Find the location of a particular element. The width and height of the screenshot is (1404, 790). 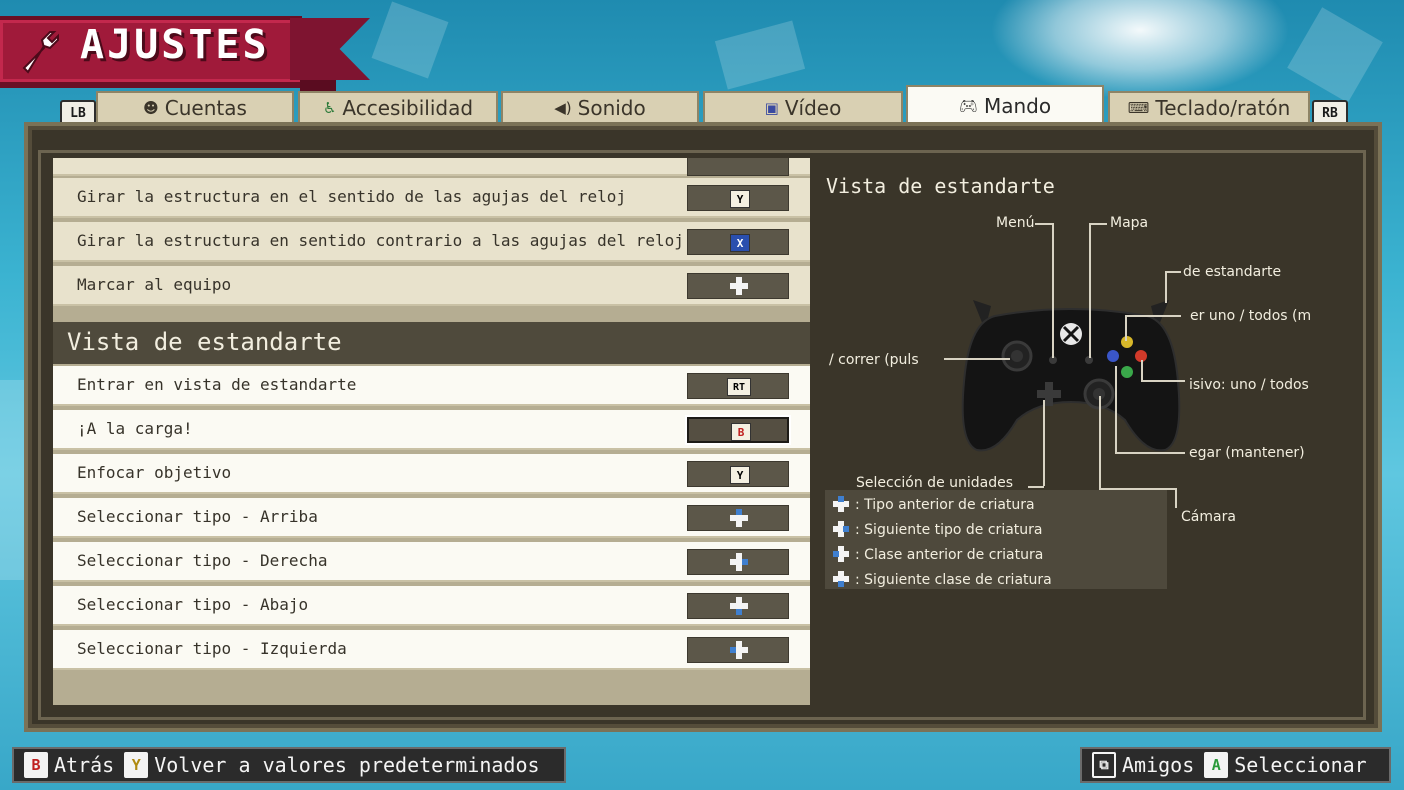

callout-select-one: er uno / todos (m is located at coordinates (1251, 316).